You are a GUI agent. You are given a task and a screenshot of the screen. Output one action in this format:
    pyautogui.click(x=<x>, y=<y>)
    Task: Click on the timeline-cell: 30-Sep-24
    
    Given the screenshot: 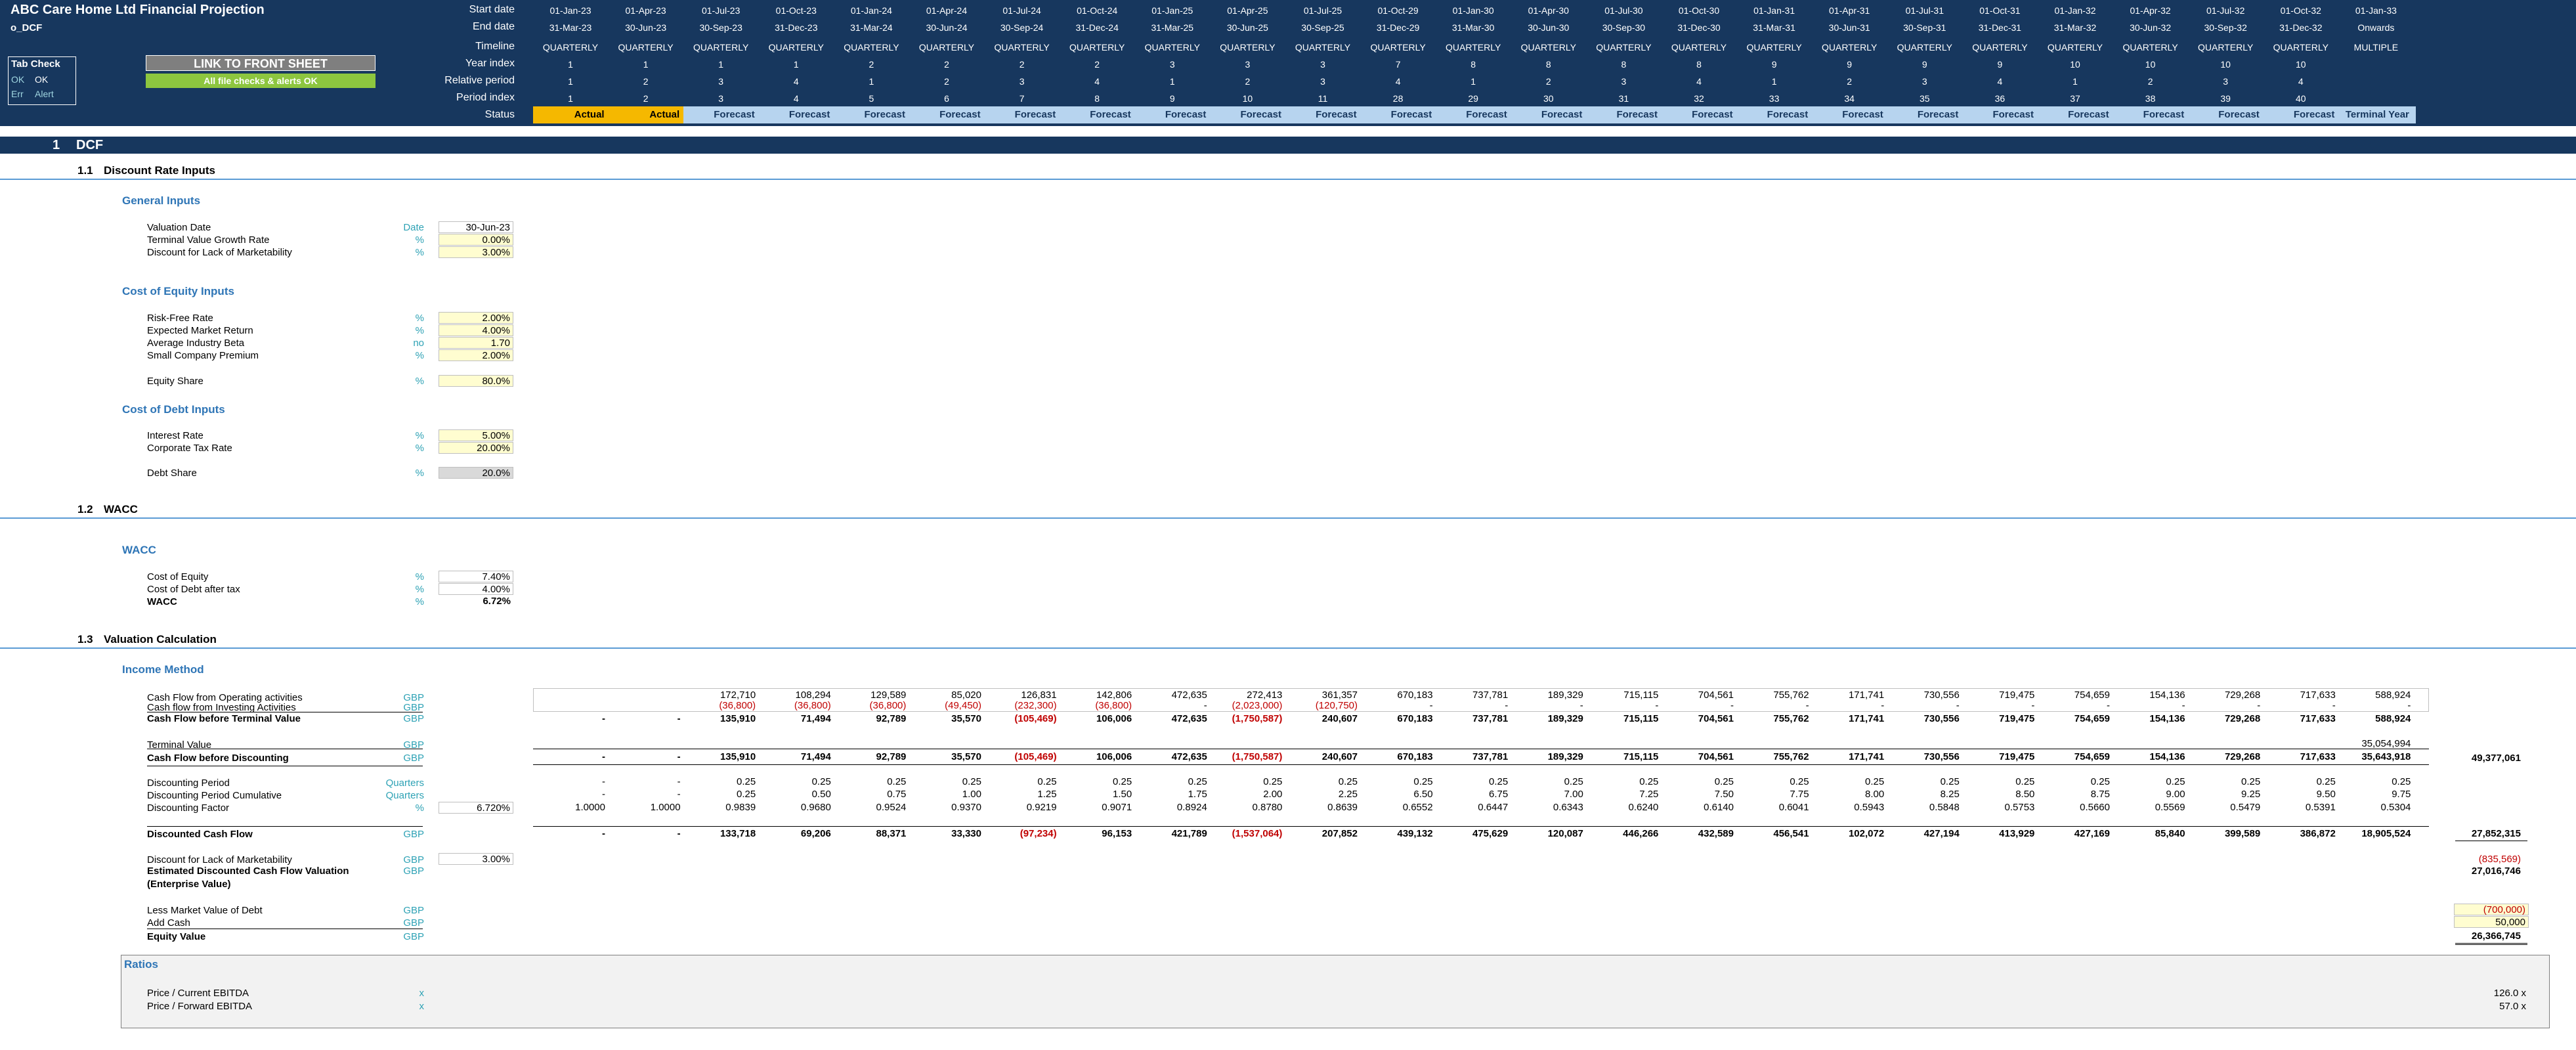 What is the action you would take?
    pyautogui.click(x=1022, y=28)
    